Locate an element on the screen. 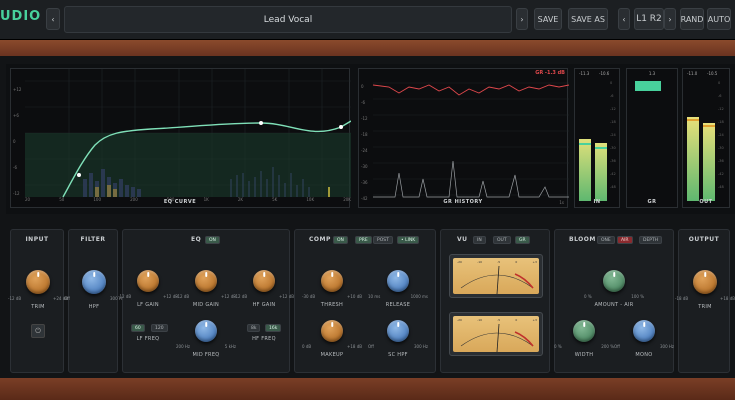  eq-hf-gain-knob is located at coordinates (264, 281).